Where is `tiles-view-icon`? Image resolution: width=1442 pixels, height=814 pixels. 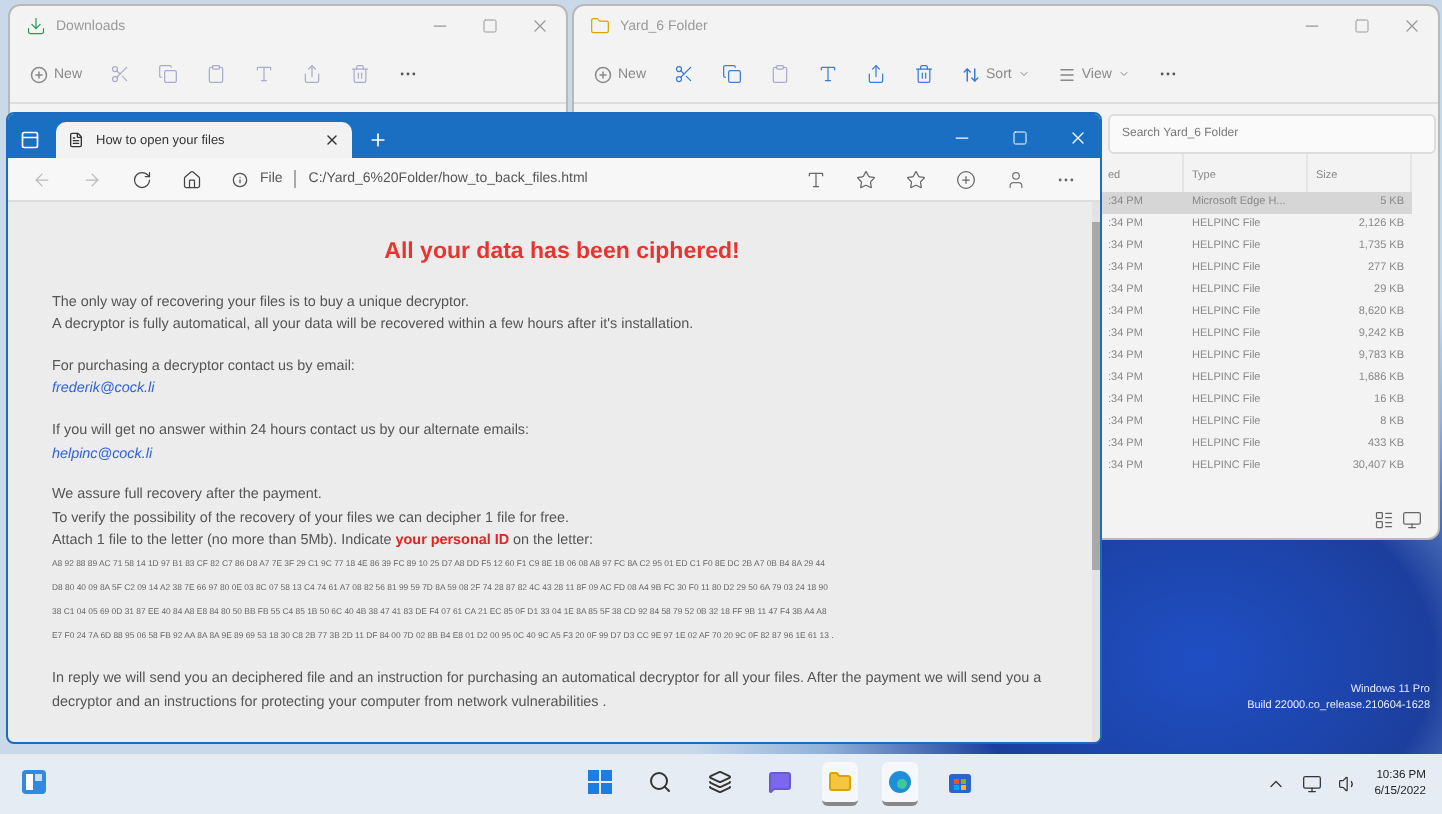
tiles-view-icon is located at coordinates (1412, 520).